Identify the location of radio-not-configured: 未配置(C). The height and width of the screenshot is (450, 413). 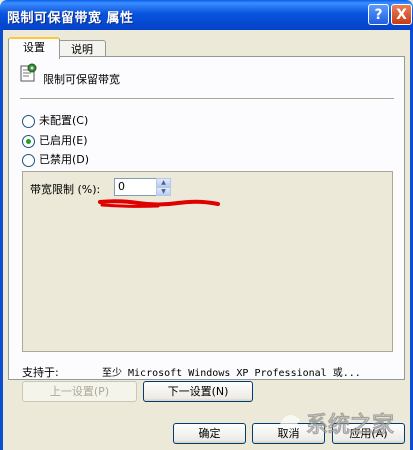
(55, 121).